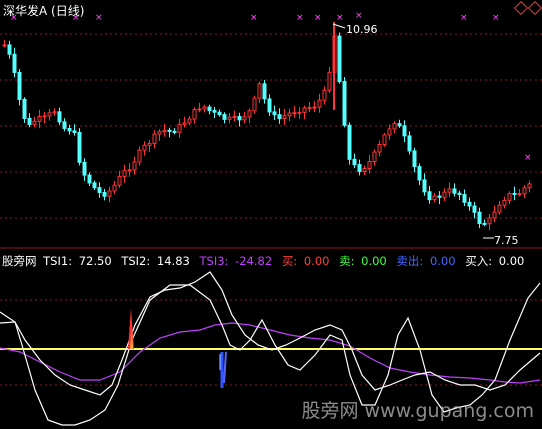  I want to click on tsi3-value: -24.82, so click(254, 261).